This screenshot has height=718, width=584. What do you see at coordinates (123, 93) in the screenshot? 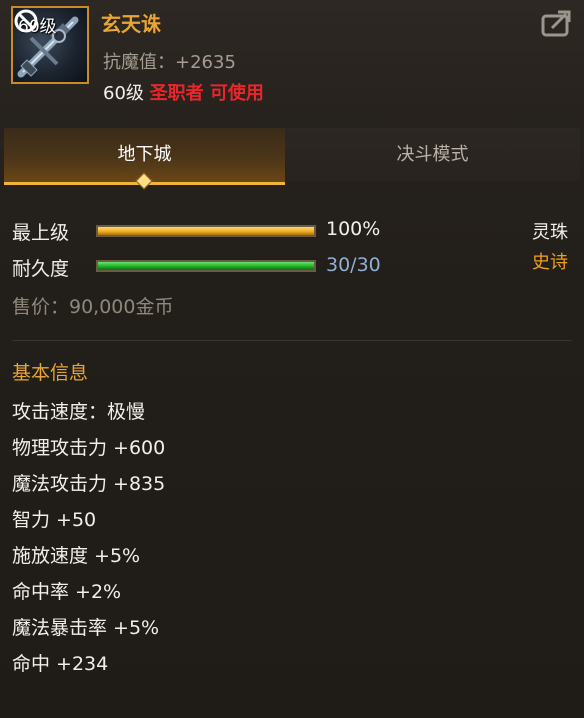
I see `item-req-level: 60级` at bounding box center [123, 93].